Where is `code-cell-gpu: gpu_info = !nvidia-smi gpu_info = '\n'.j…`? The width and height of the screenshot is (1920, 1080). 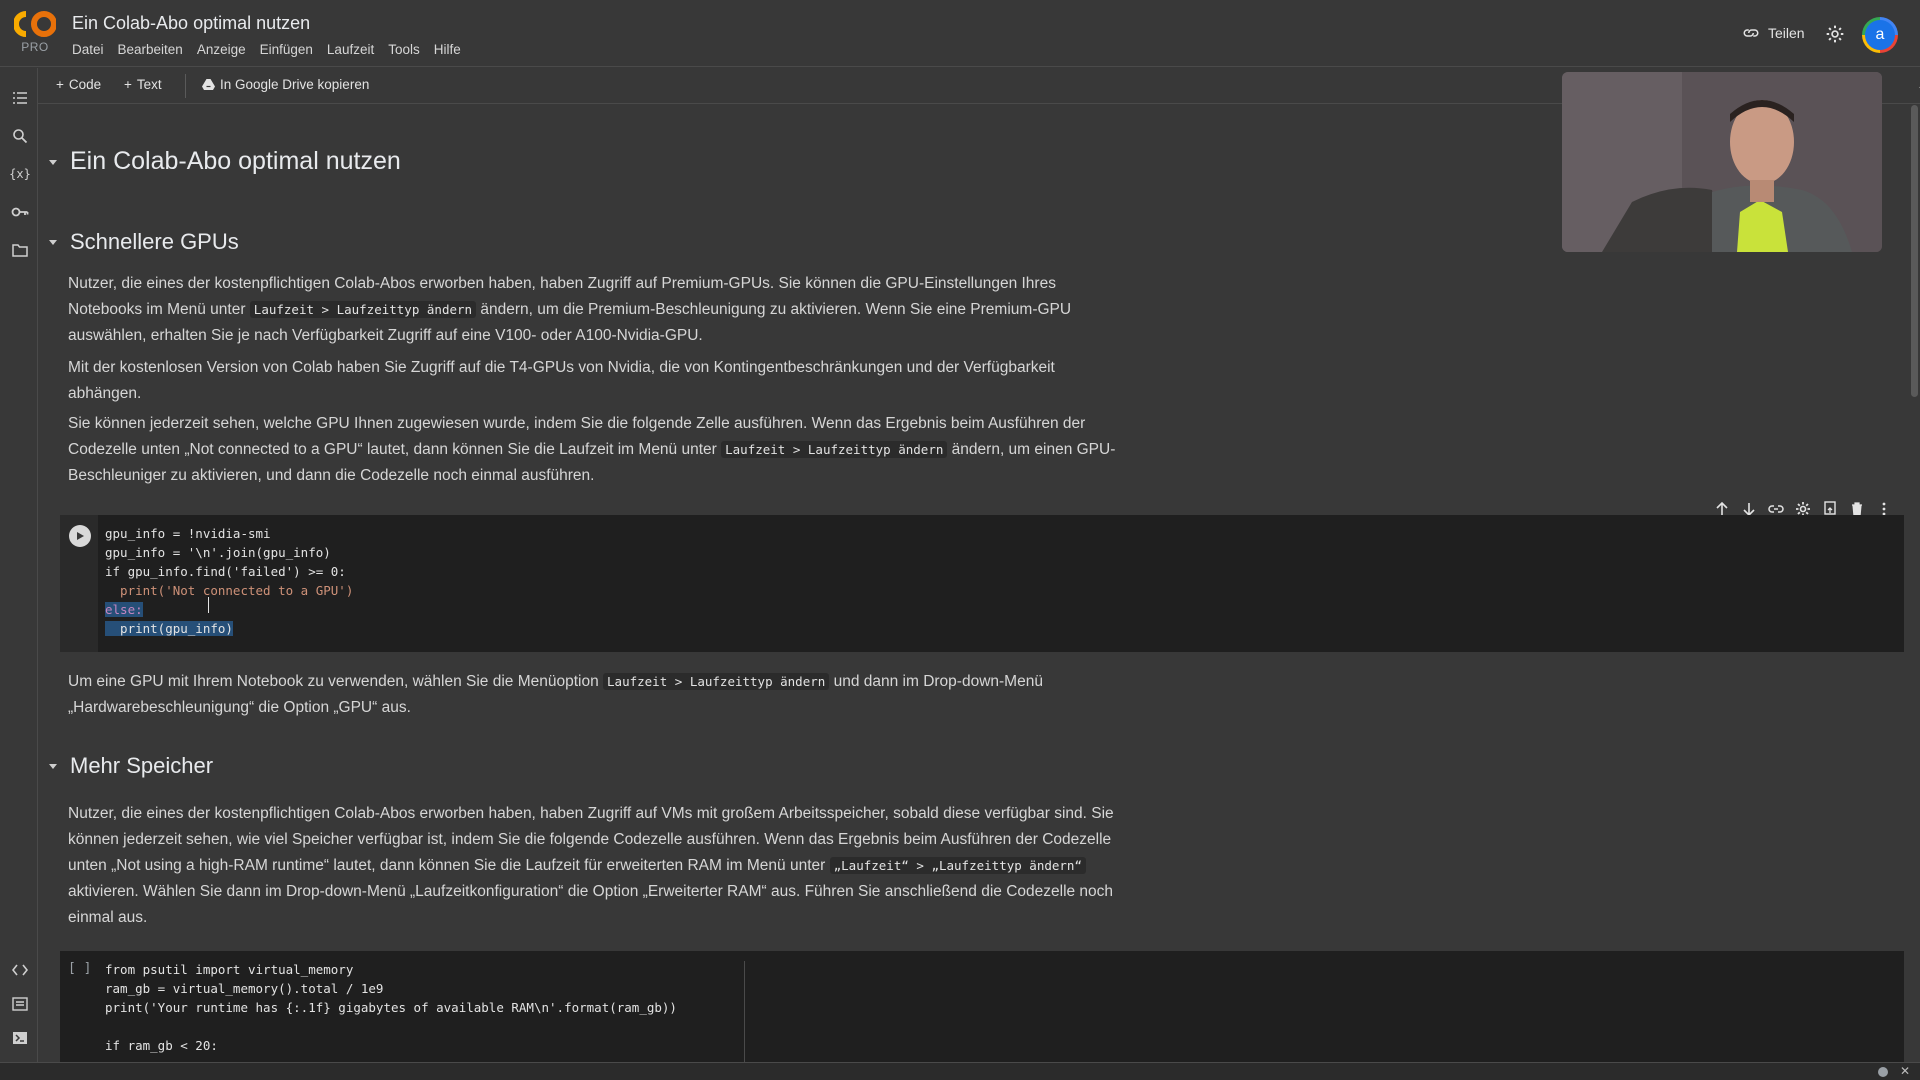 code-cell-gpu: gpu_info = !nvidia-smi gpu_info = '\n'.j… is located at coordinates (982, 583).